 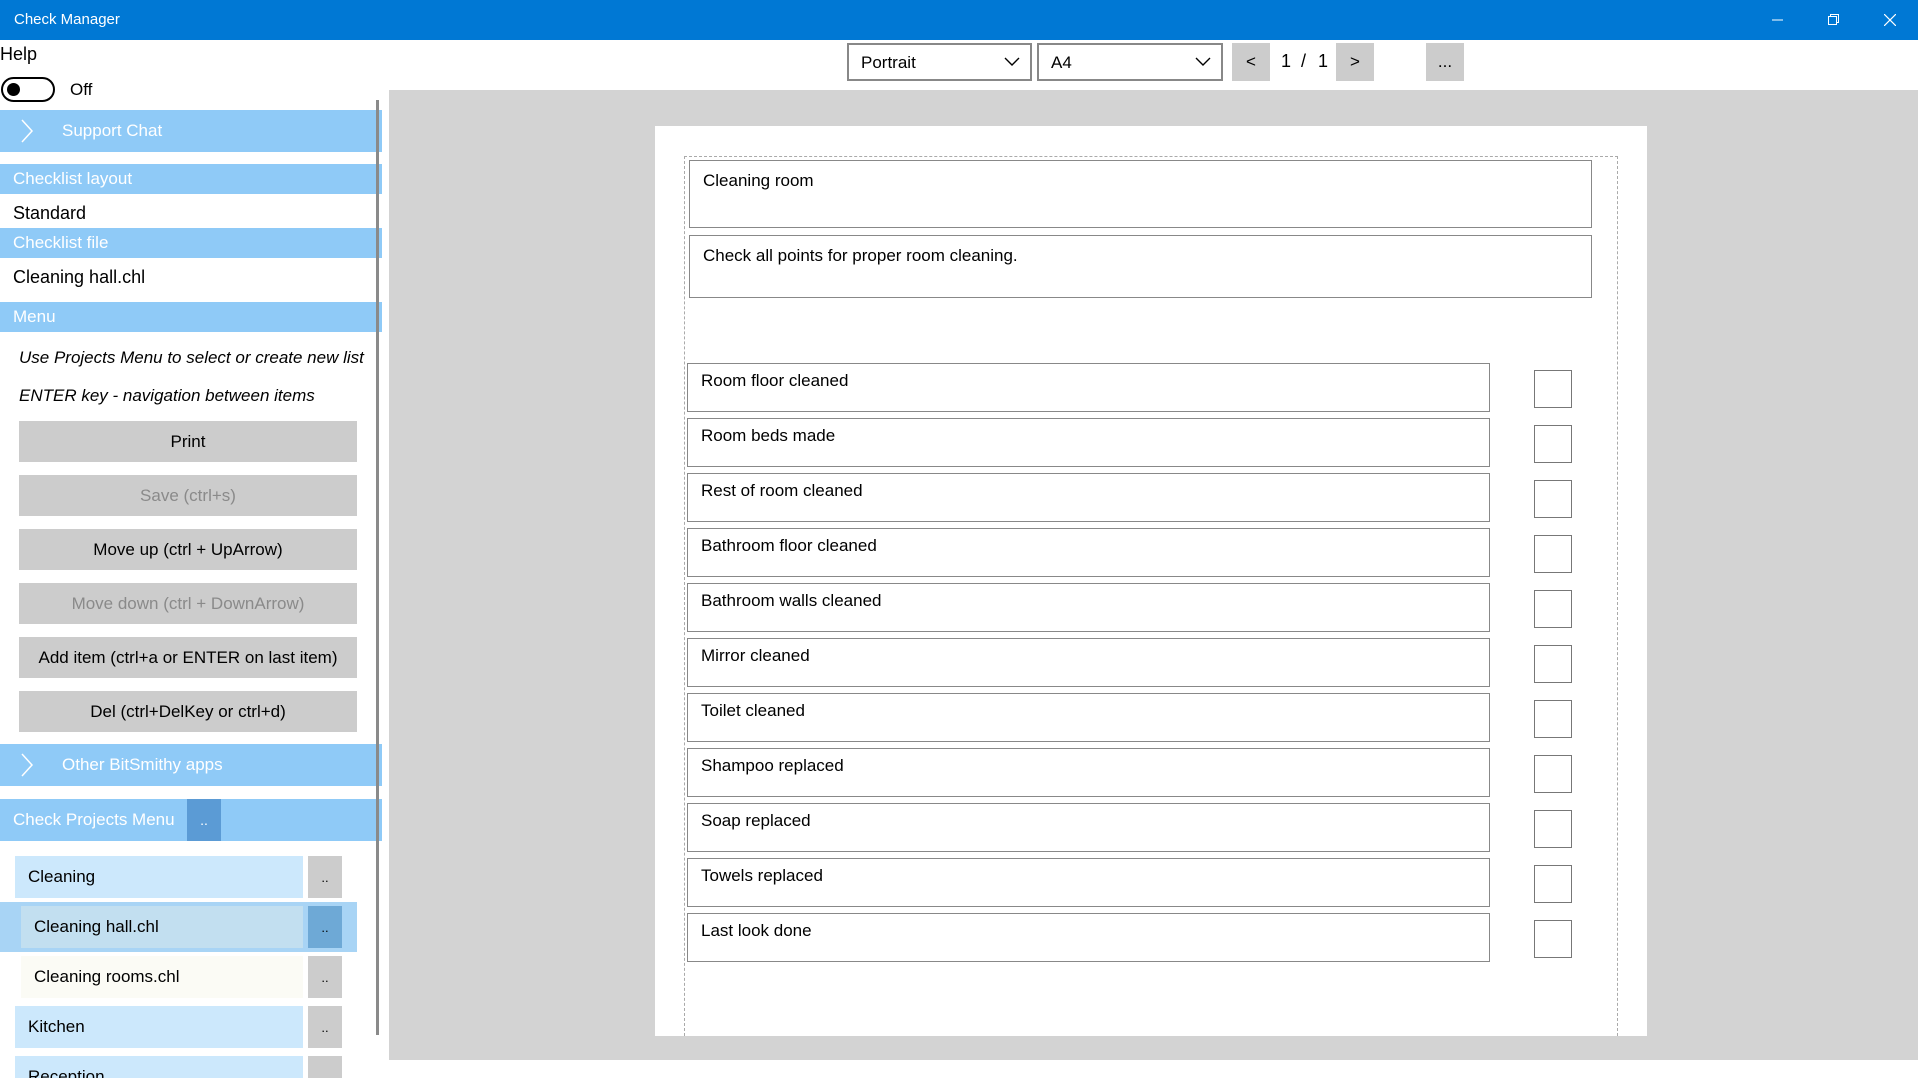 I want to click on help-toggle, so click(x=28, y=89).